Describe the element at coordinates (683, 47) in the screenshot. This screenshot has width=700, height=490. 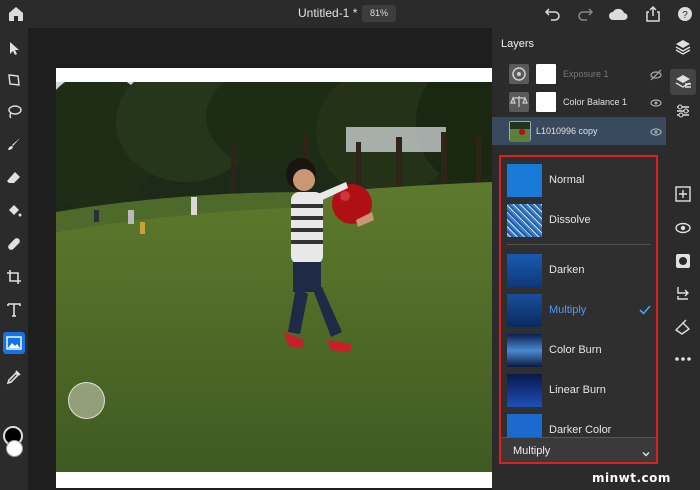
I see `layers-icon` at that location.